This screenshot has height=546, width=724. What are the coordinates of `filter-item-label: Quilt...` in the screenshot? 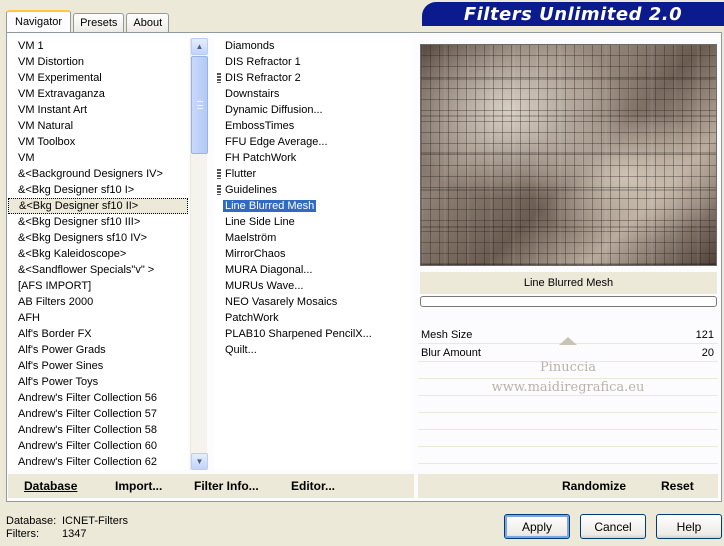 It's located at (241, 350).